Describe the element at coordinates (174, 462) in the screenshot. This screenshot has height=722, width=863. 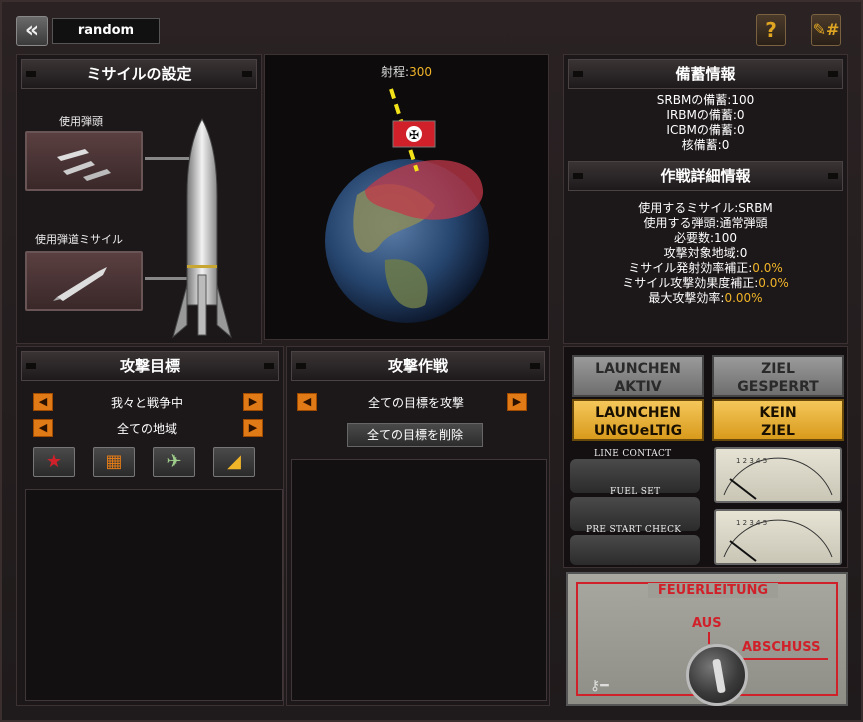
I see `plane-icon: ✈` at that location.